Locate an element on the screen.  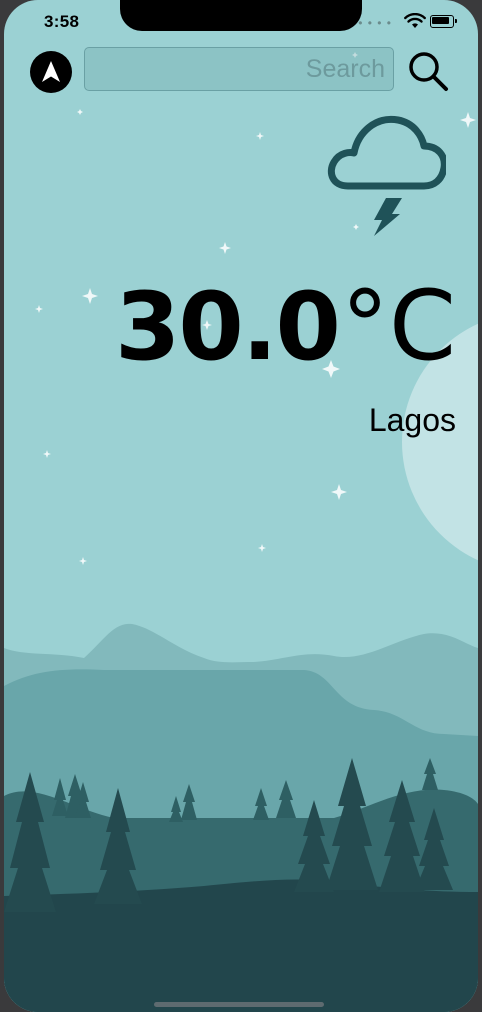
current-location-button is located at coordinates (51, 72).